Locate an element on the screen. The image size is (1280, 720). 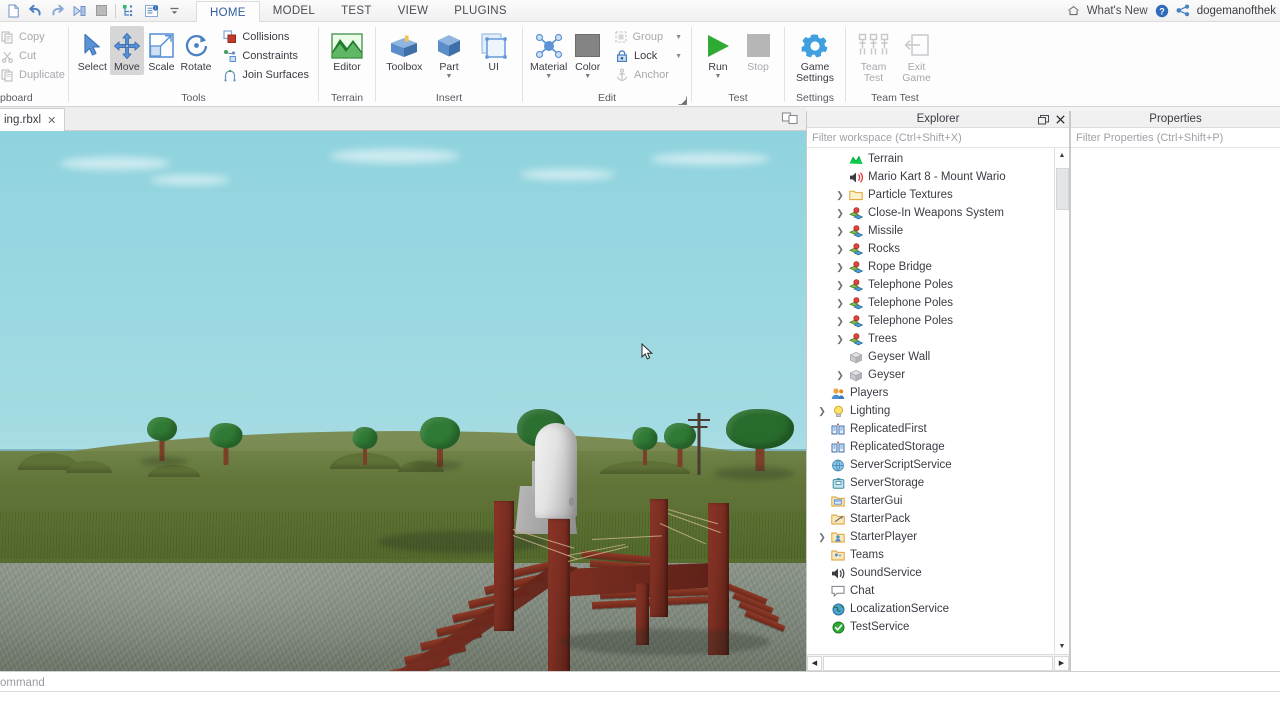
help-icon: ? is located at coordinates (1162, 11).